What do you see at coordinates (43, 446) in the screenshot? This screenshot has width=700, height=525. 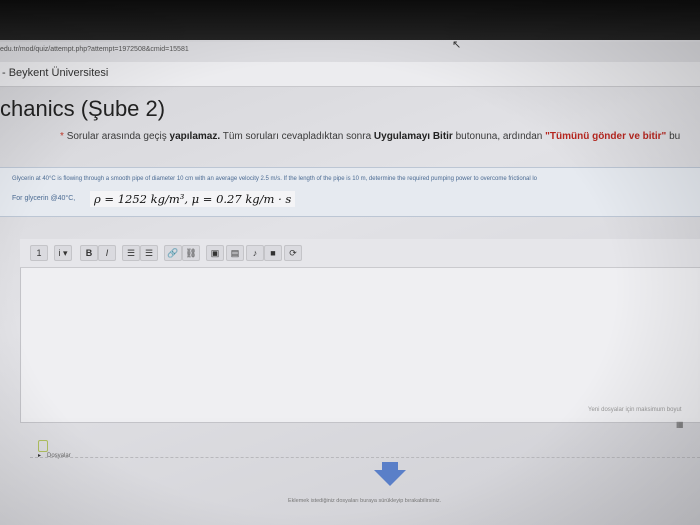 I see `file-icon` at bounding box center [43, 446].